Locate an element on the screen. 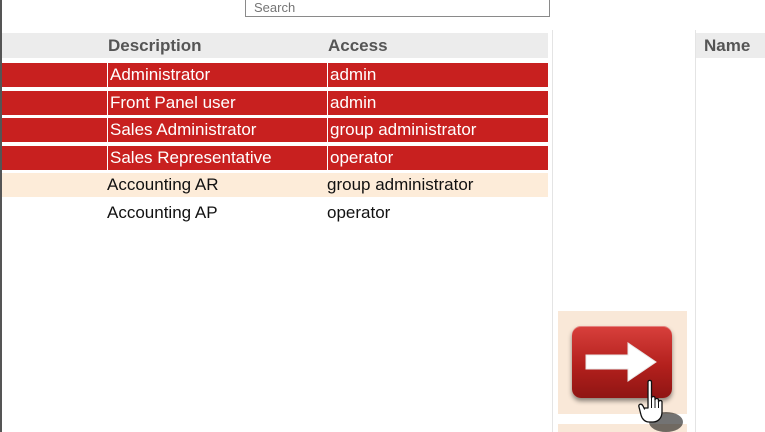  right-arrow-icon is located at coordinates (621, 362).